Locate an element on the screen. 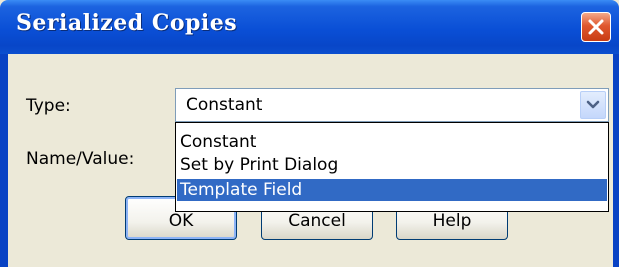 The height and width of the screenshot is (267, 619). dropdown-arrow-button is located at coordinates (593, 105).